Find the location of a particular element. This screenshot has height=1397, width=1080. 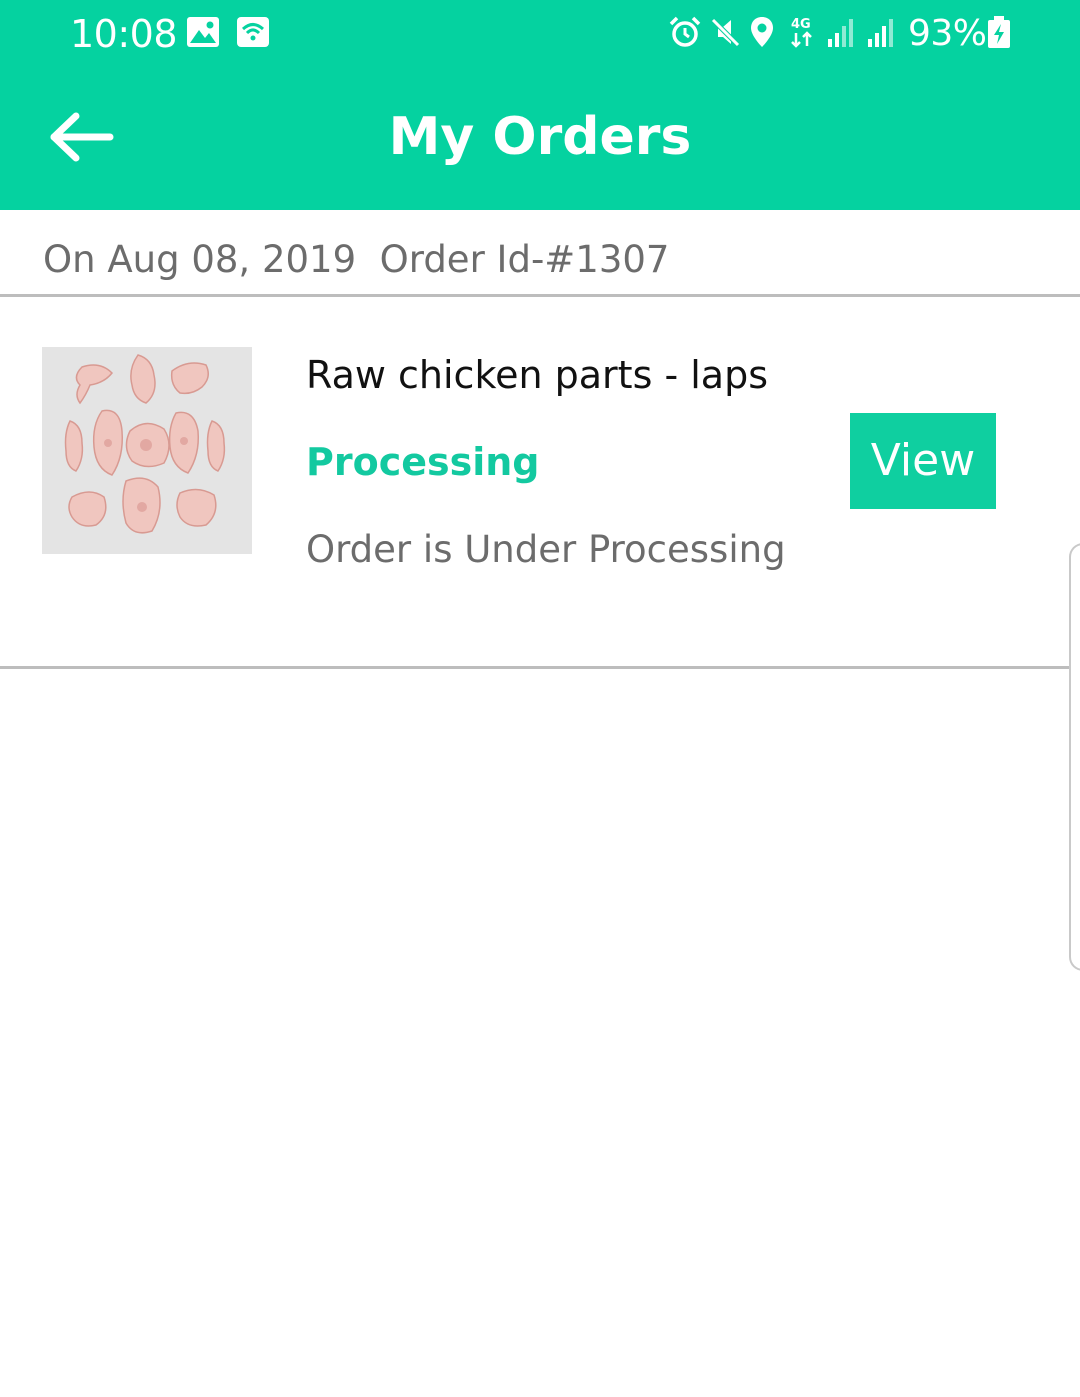

battery-charging-icon is located at coordinates (999, 32).